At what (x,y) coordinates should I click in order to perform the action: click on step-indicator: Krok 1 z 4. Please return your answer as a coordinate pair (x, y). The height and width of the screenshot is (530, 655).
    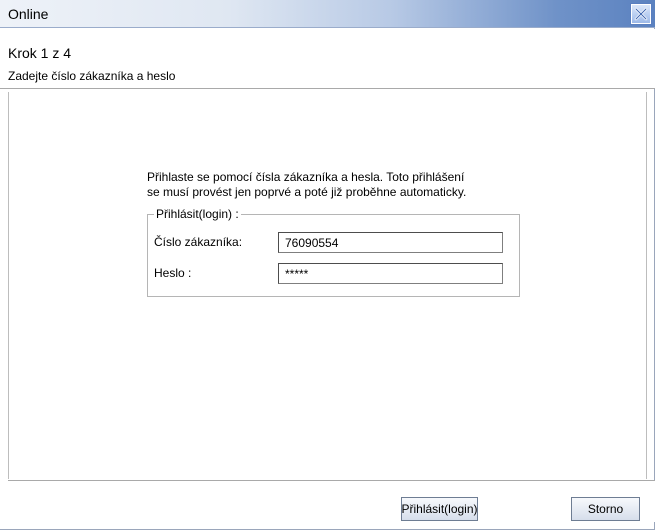
    Looking at the image, I should click on (40, 53).